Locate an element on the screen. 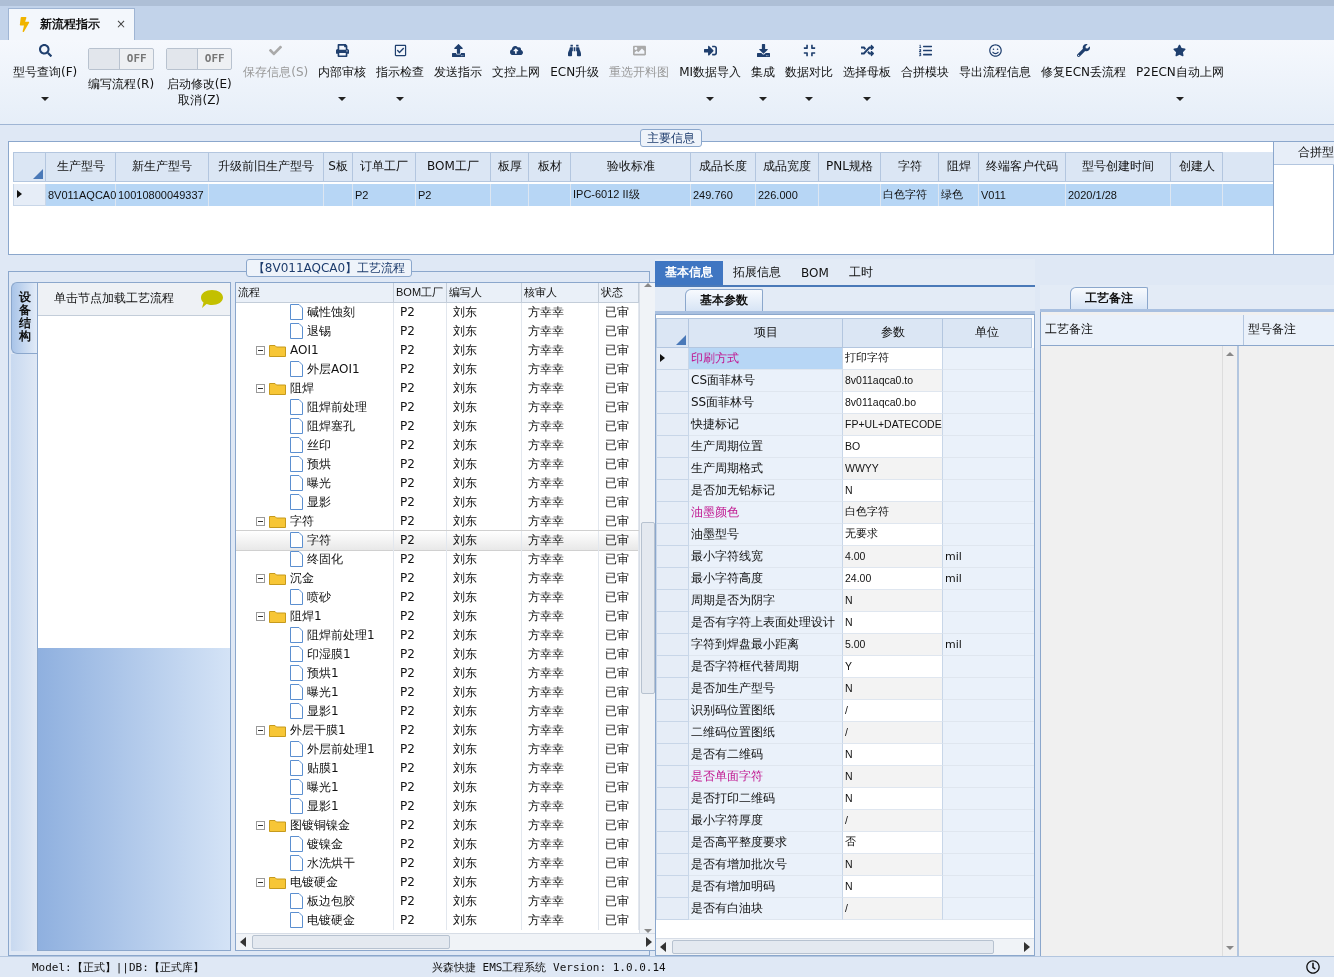 This screenshot has height=977, width=1334. column-header: 板厚 is located at coordinates (510, 166).